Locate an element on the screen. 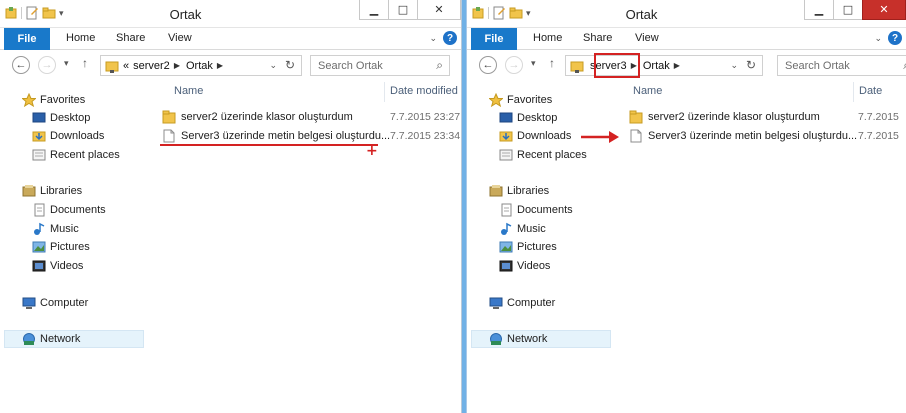 Image resolution: width=906 pixels, height=413 pixels. nav-label: Music is located at coordinates (531, 229).